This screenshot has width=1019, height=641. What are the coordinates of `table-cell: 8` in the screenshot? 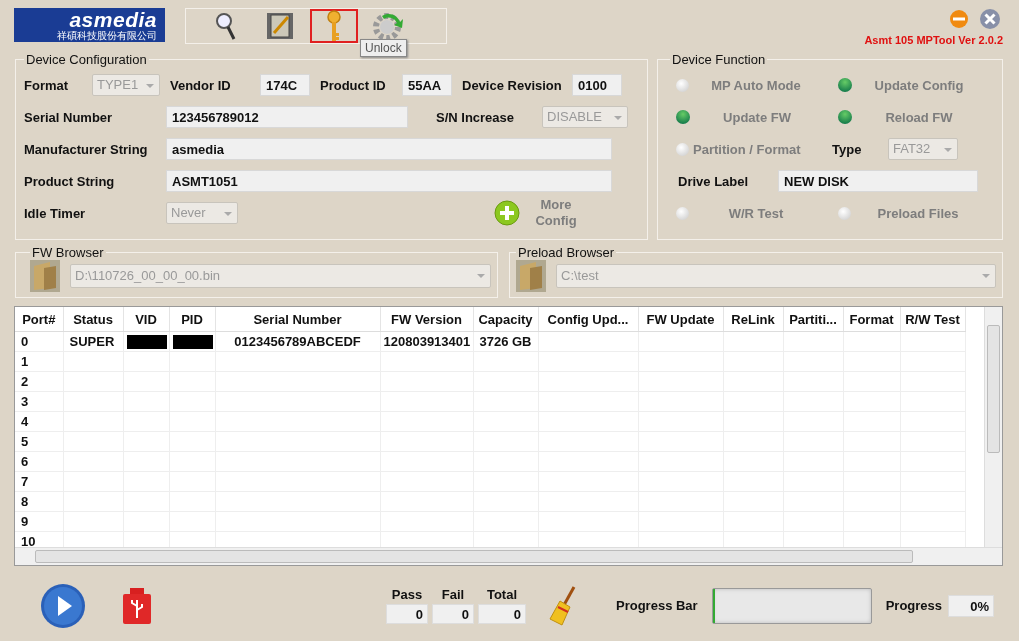 It's located at (25, 501).